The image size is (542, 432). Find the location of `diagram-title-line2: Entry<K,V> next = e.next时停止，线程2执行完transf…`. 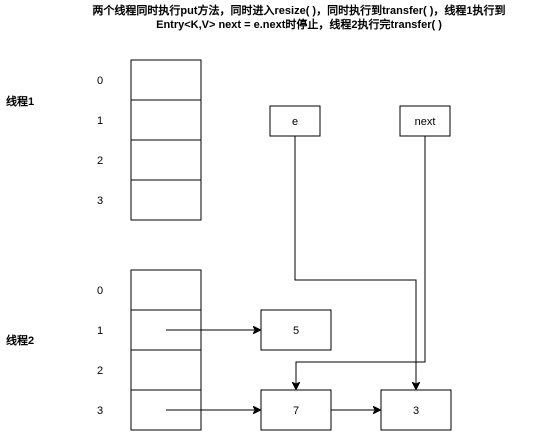

diagram-title-line2: Entry<K,V> next = e.next时停止，线程2执行完transf… is located at coordinates (299, 24).